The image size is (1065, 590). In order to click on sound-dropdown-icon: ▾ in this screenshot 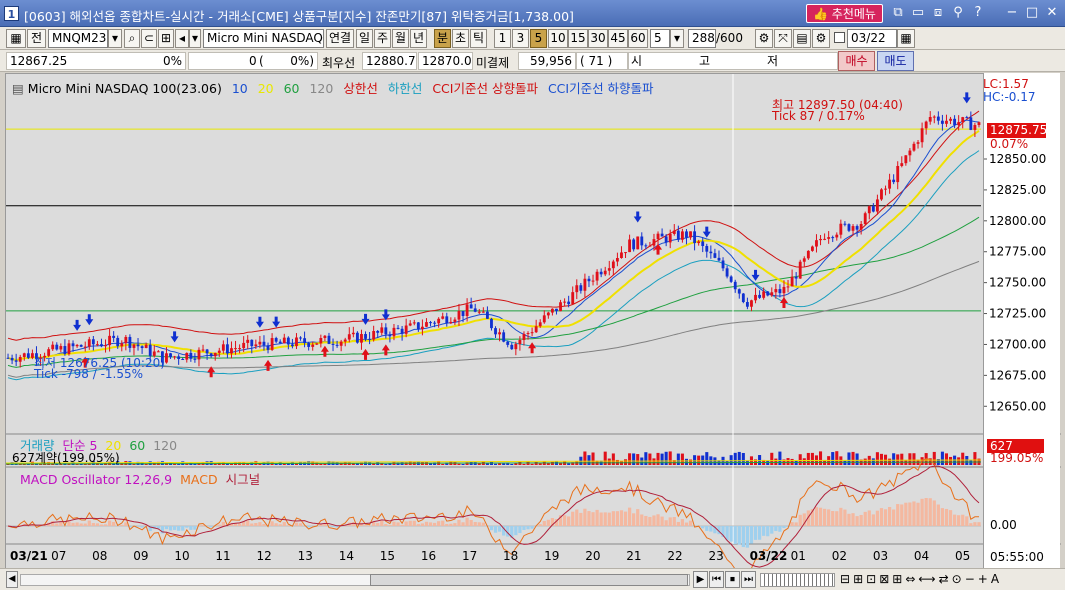, I will do `click(195, 38)`.